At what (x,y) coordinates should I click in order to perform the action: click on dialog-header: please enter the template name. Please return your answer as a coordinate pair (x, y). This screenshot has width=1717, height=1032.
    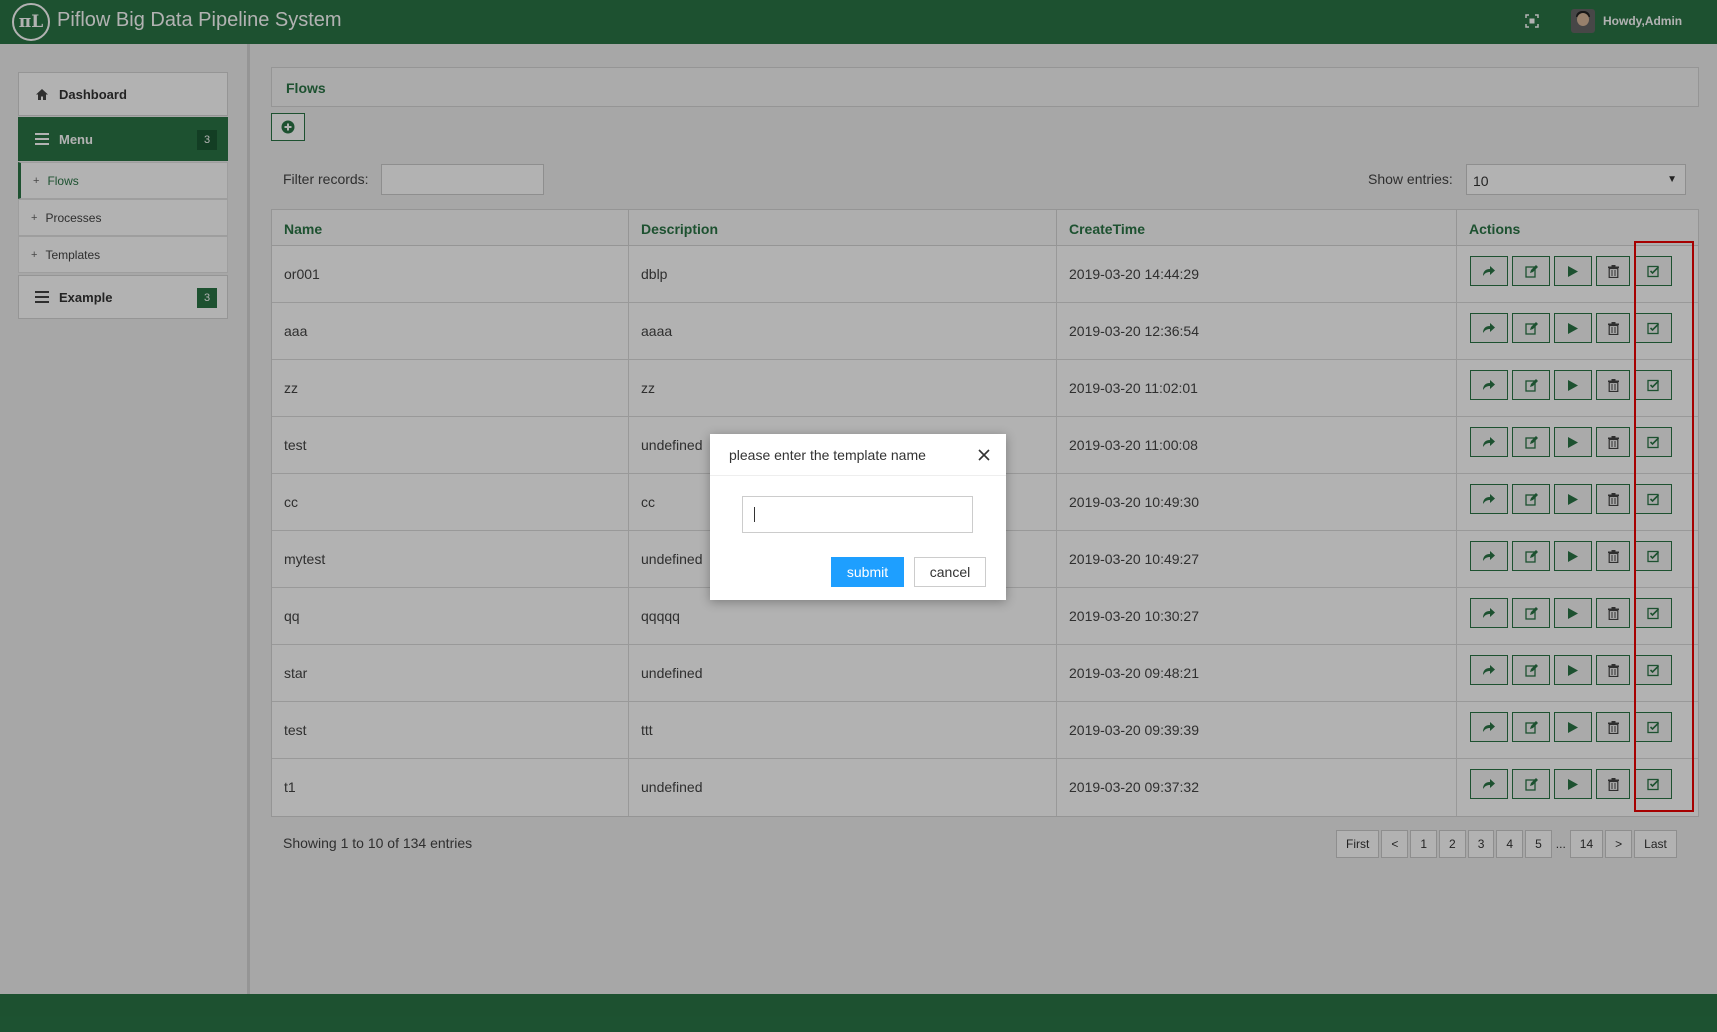
    Looking at the image, I should click on (858, 455).